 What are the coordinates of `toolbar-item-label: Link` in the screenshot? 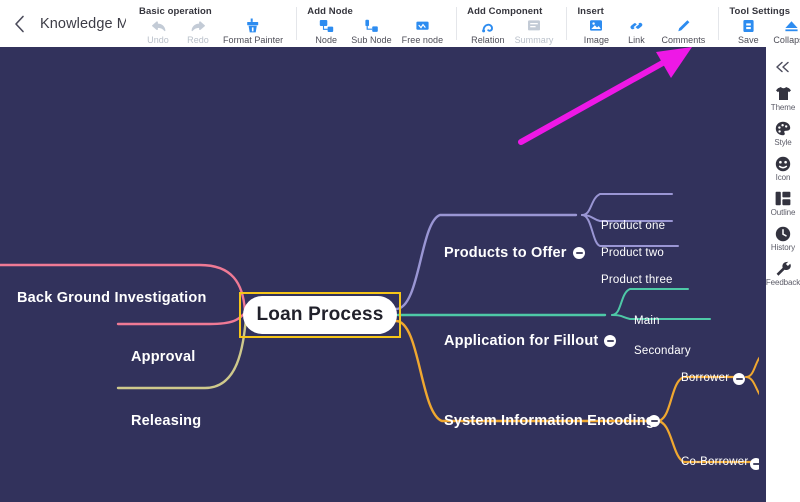 It's located at (636, 40).